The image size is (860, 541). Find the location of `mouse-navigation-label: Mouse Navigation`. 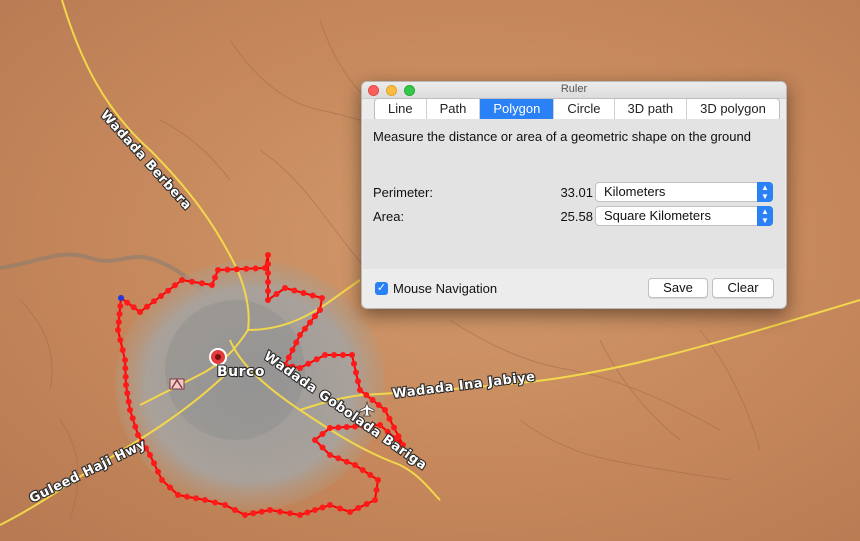

mouse-navigation-label: Mouse Navigation is located at coordinates (445, 288).